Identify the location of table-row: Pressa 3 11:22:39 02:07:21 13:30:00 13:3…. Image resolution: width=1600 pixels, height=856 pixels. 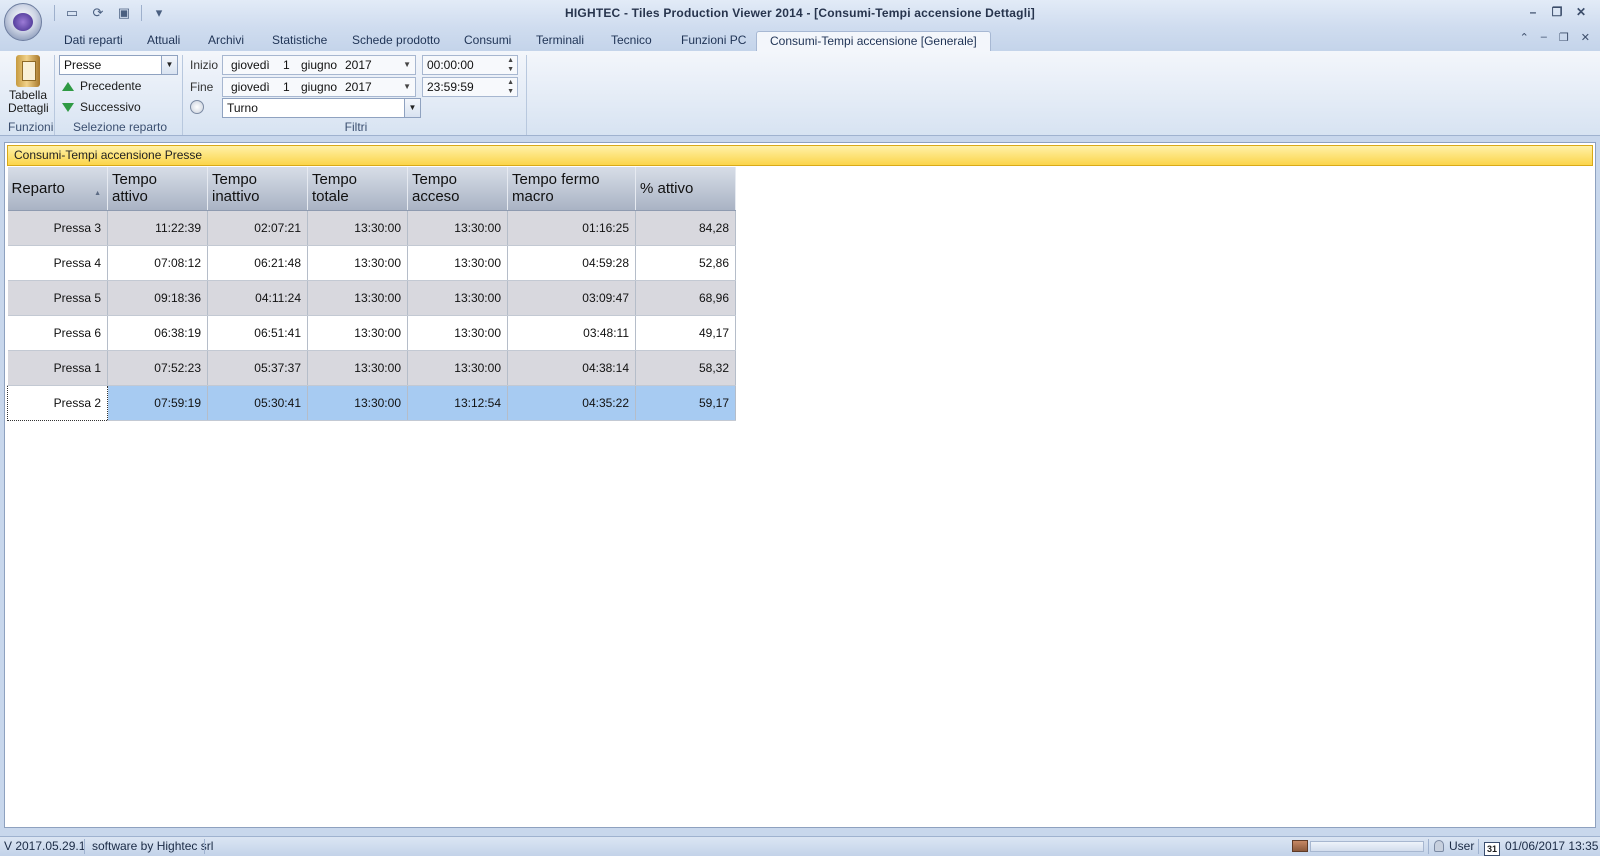
(371, 228).